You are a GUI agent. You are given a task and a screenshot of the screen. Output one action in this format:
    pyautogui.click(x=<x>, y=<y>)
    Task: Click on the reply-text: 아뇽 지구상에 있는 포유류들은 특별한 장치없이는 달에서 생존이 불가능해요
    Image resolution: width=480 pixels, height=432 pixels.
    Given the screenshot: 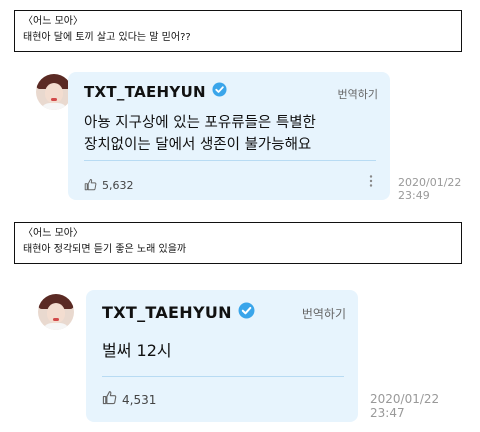 What is the action you would take?
    pyautogui.click(x=229, y=134)
    